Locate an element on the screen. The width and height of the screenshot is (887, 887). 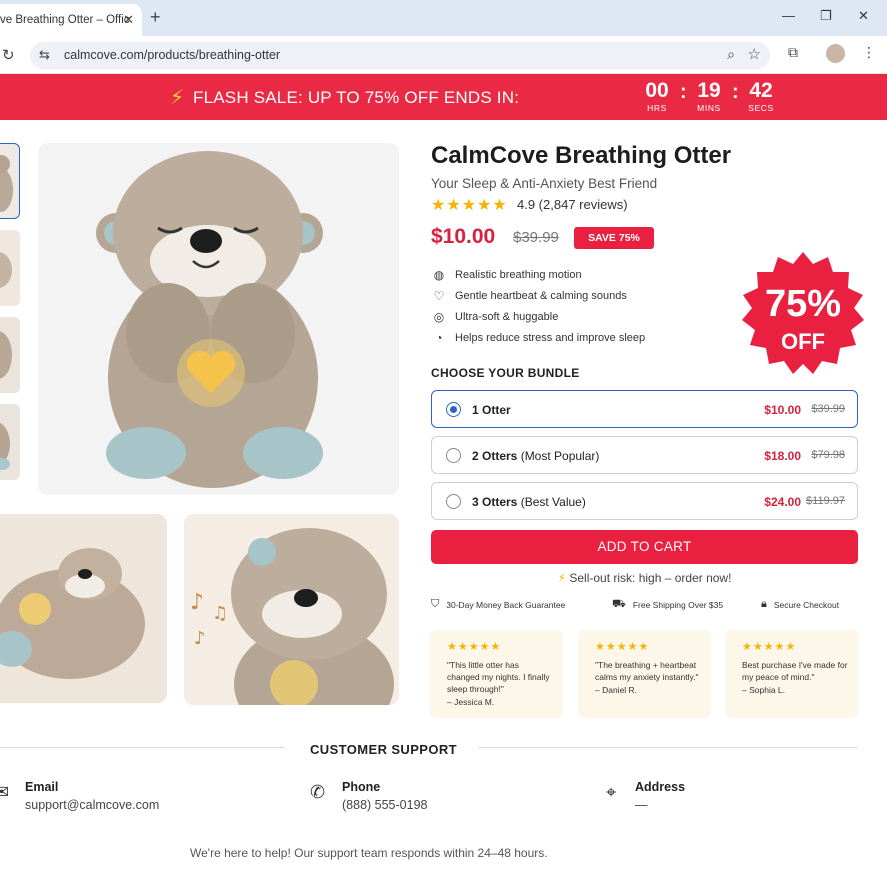
sale-price: $10.00 is located at coordinates (463, 236).